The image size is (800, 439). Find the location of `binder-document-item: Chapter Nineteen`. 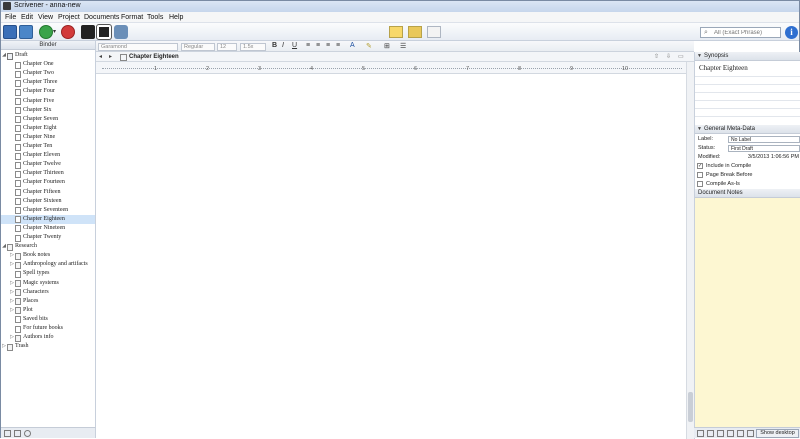

binder-document-item: Chapter Nineteen is located at coordinates (48, 228).